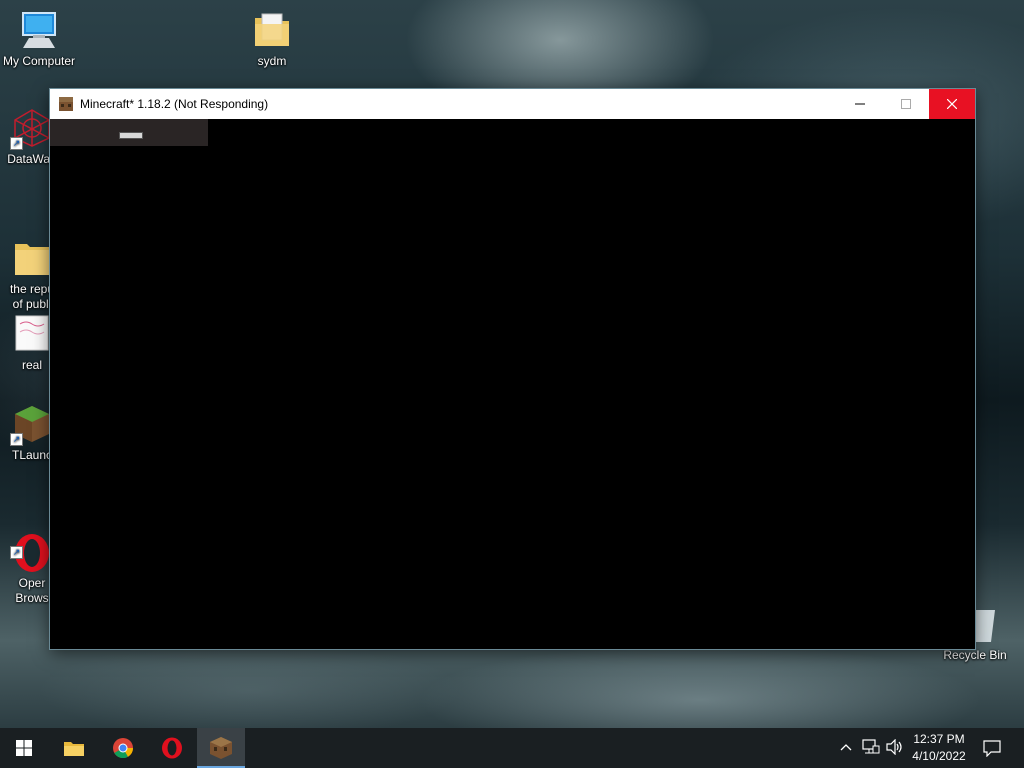 Image resolution: width=1024 pixels, height=768 pixels. I want to click on close-button, so click(952, 104).